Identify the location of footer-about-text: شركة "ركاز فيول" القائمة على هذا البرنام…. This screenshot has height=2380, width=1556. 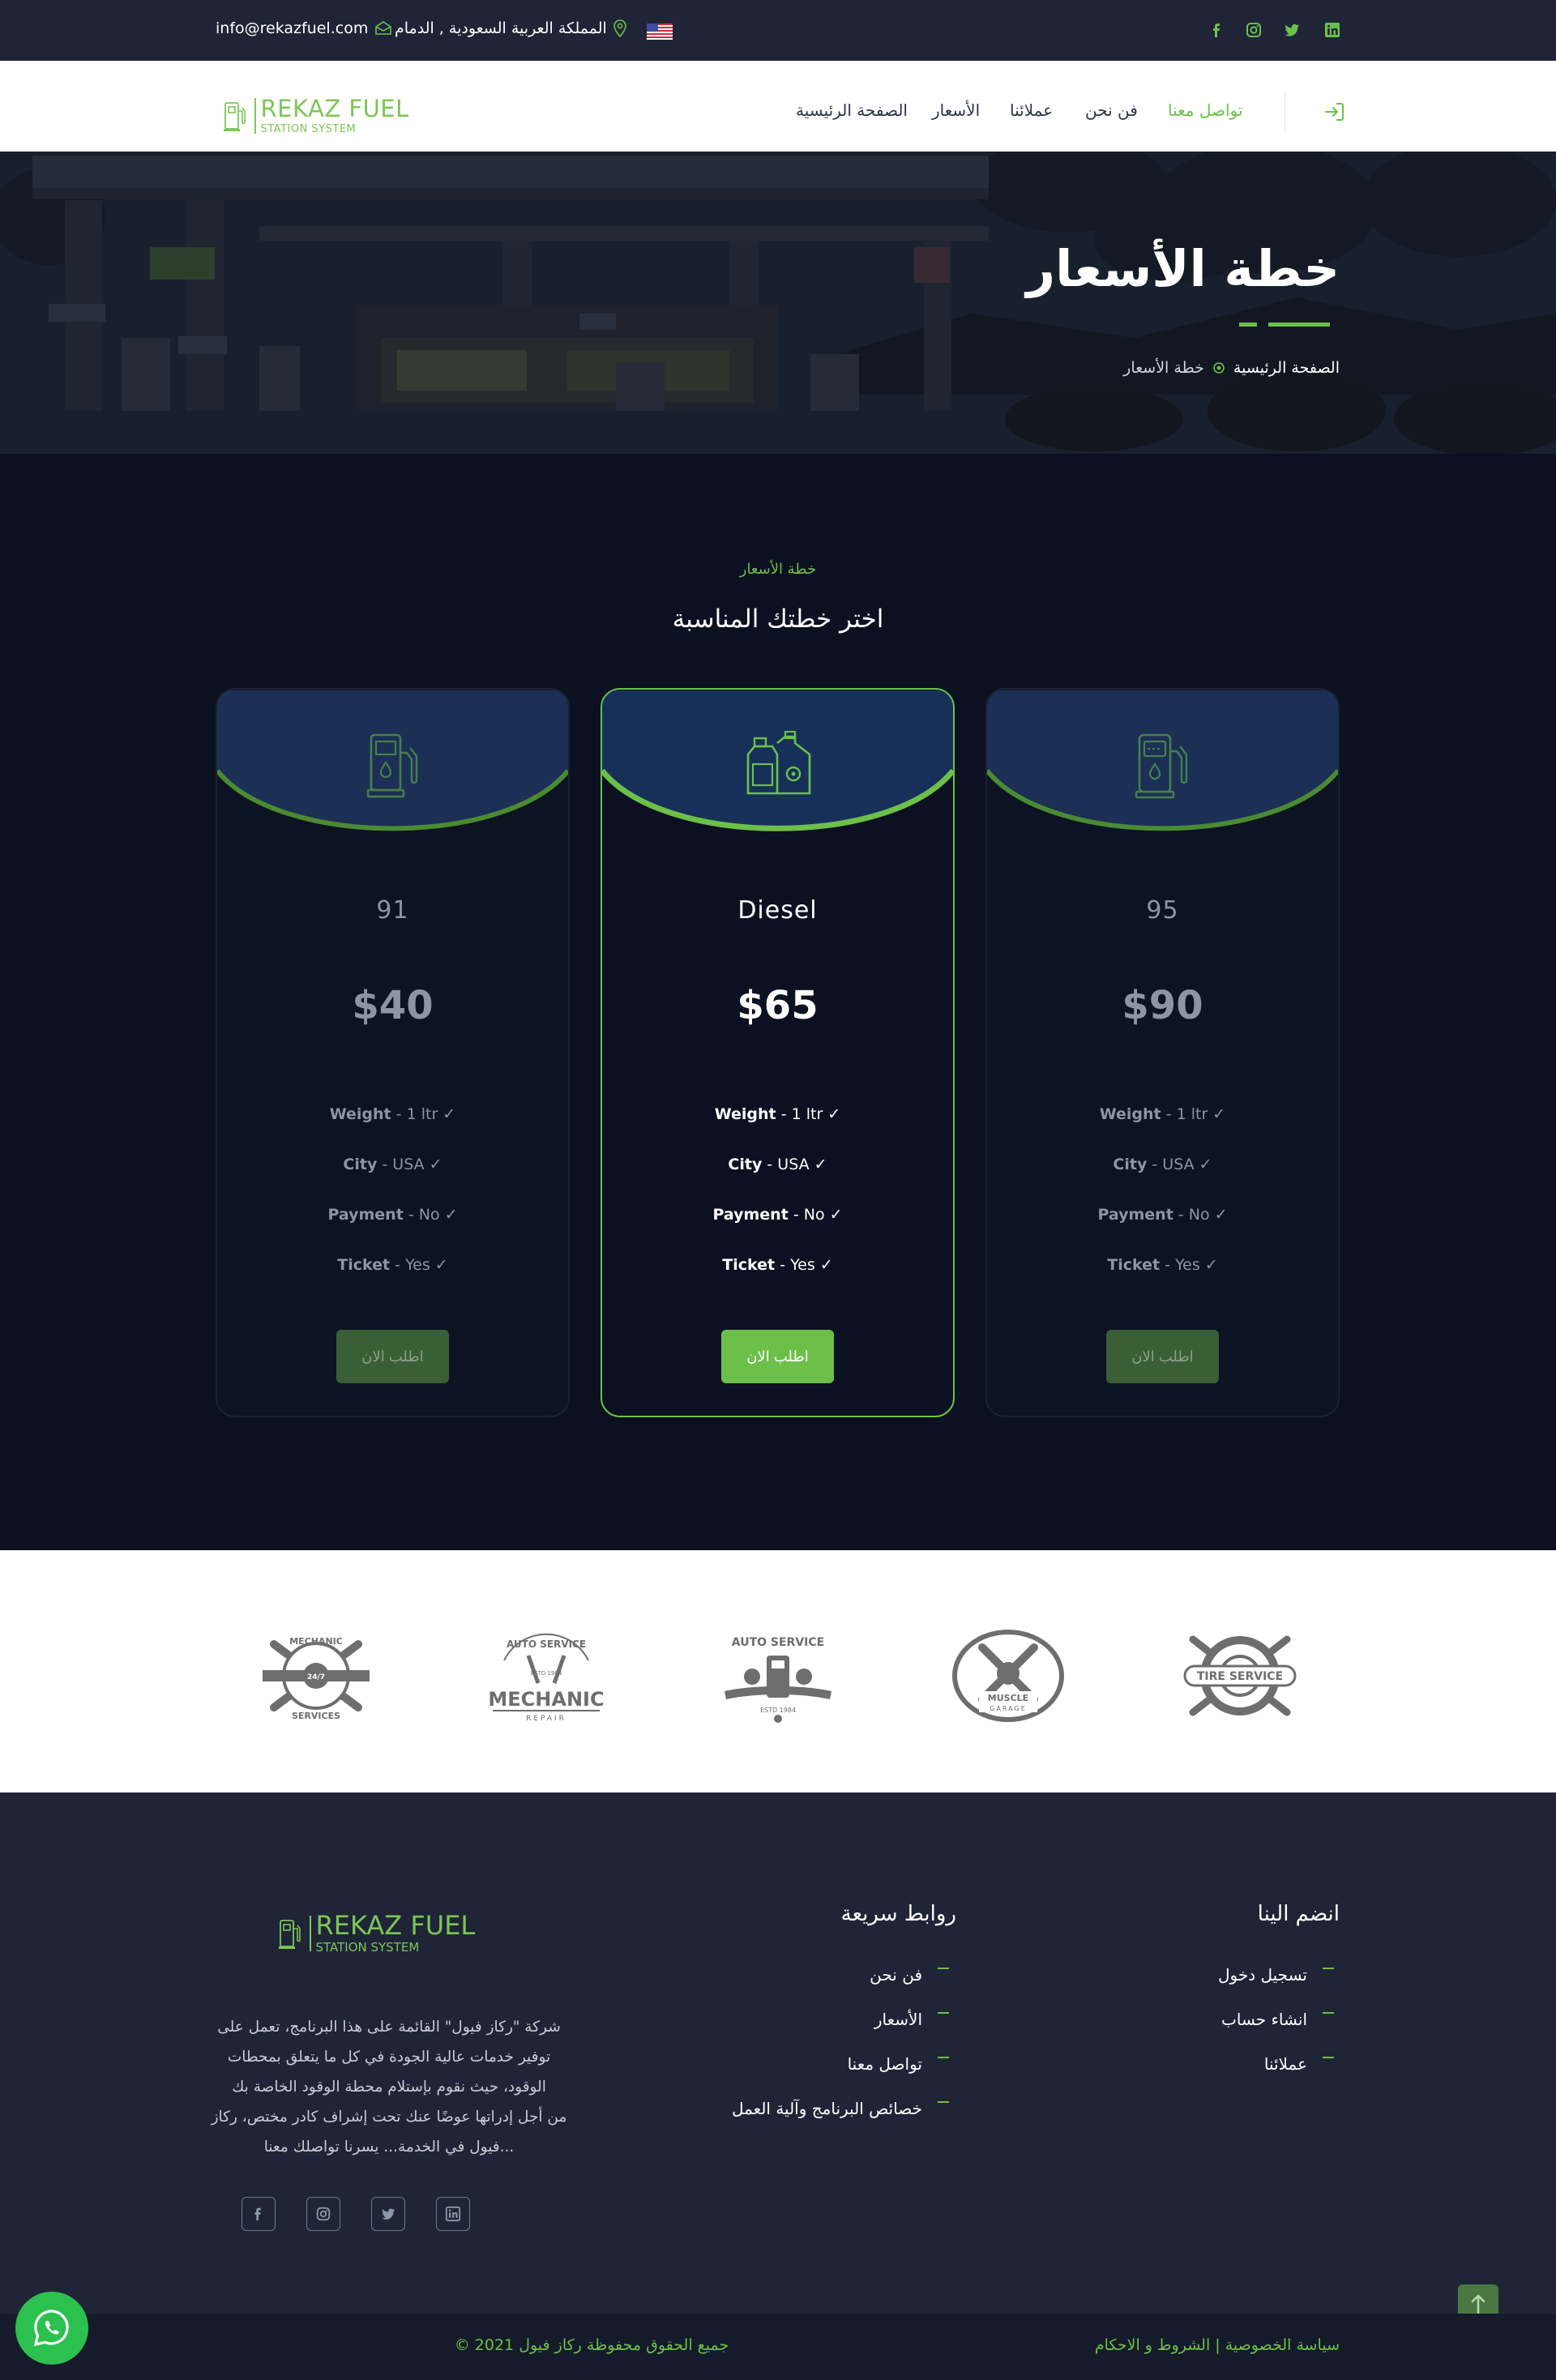
(389, 2088).